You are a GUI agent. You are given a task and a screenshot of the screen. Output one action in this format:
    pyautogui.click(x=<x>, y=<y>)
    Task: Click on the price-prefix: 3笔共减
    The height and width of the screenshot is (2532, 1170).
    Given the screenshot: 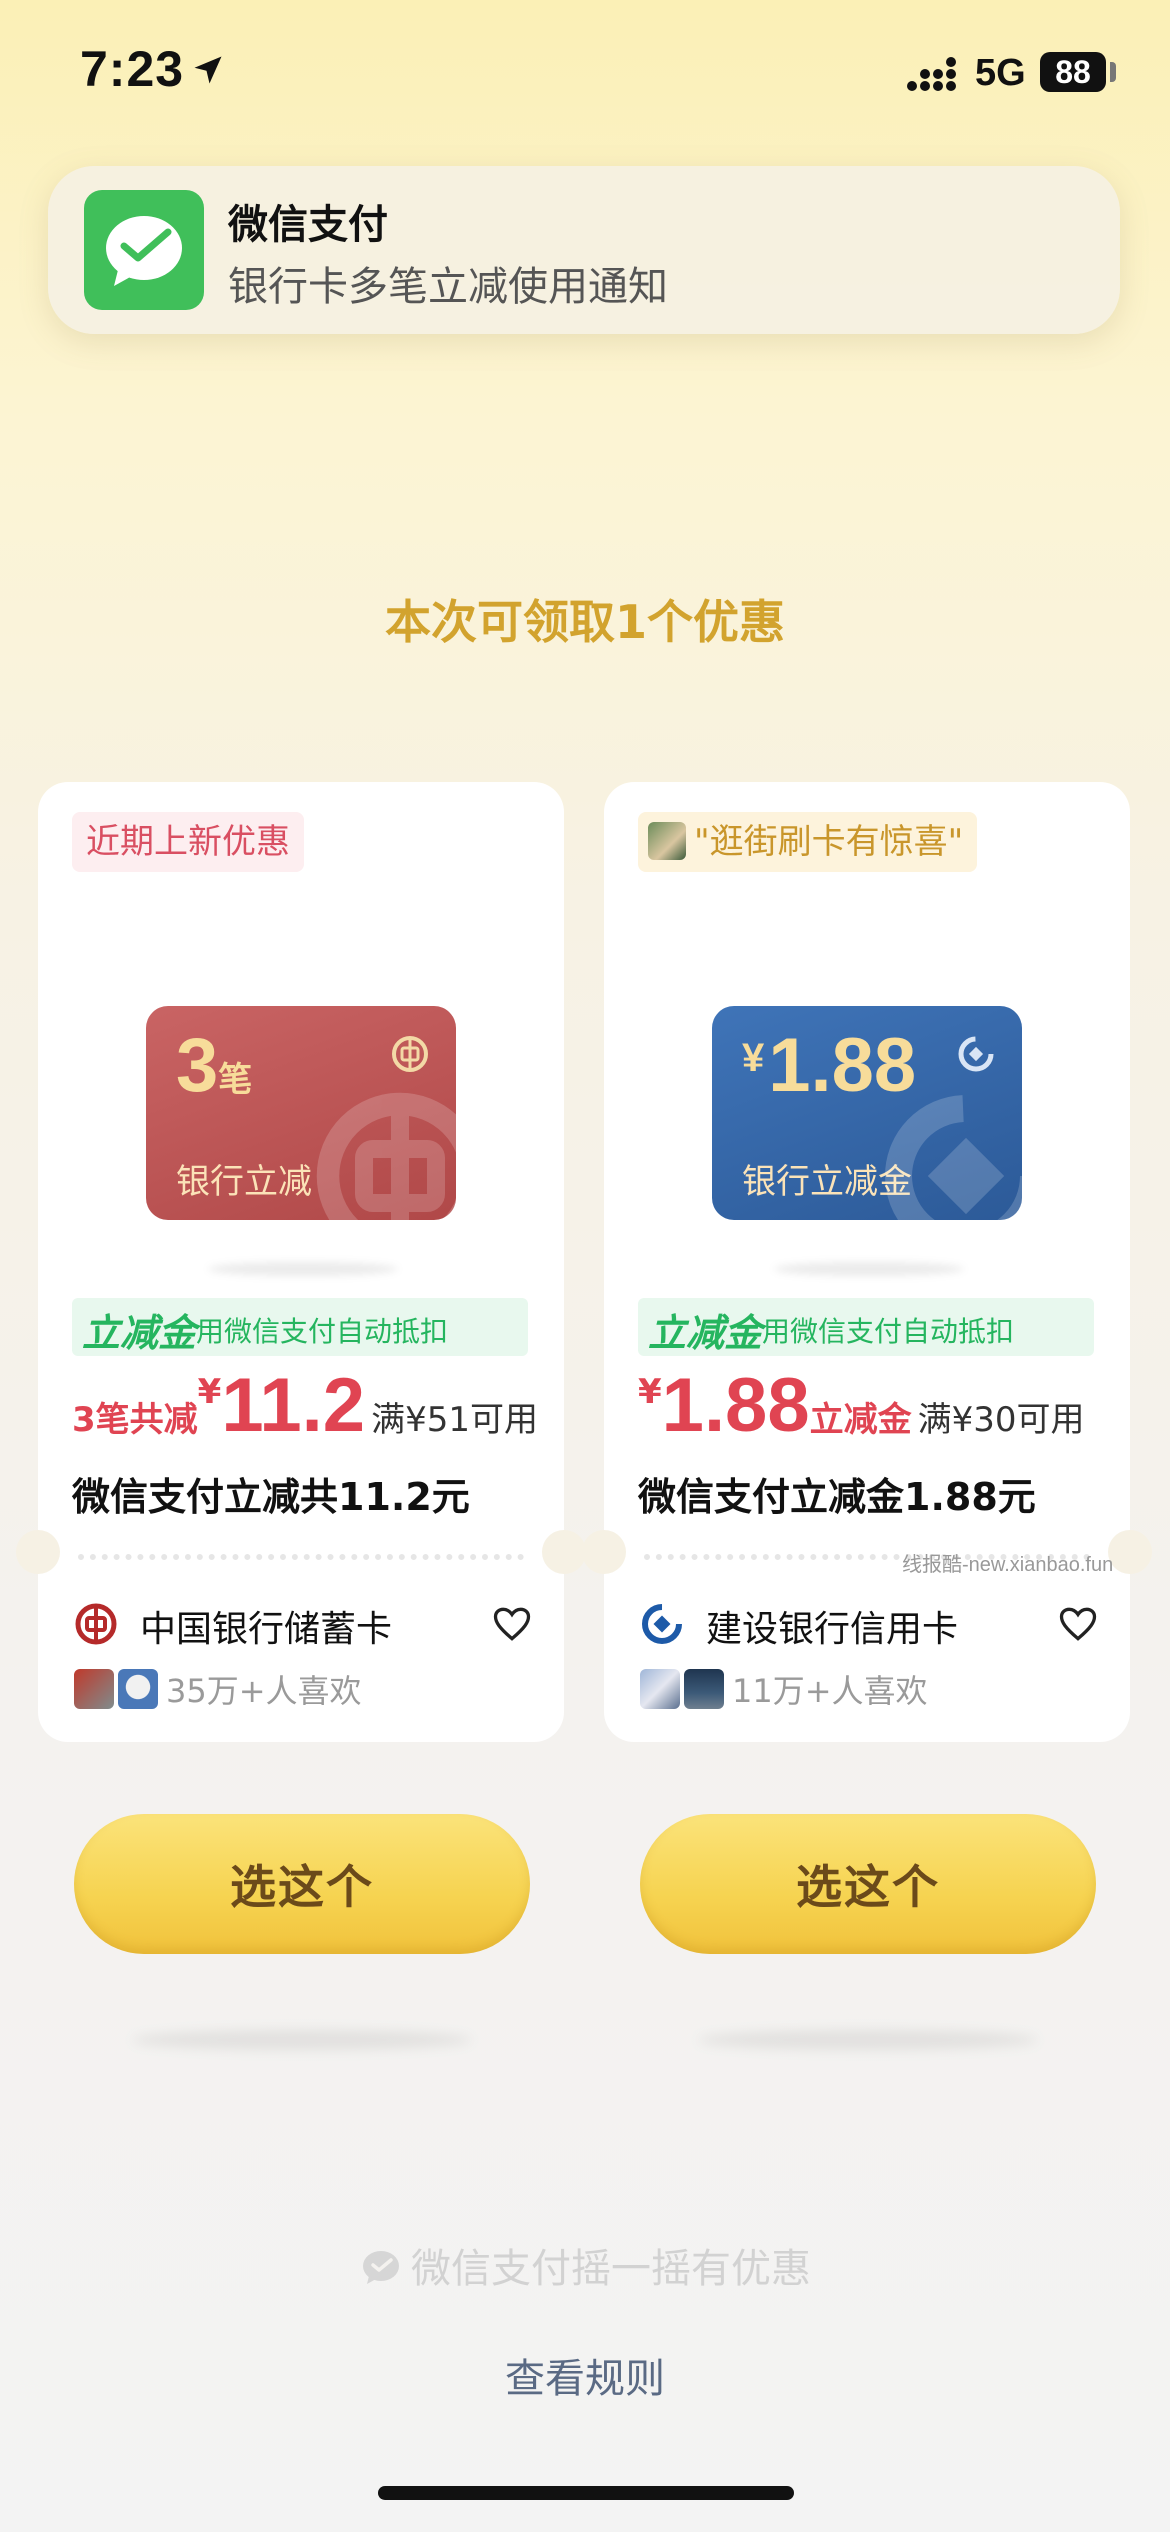 What is the action you would take?
    pyautogui.click(x=135, y=1420)
    